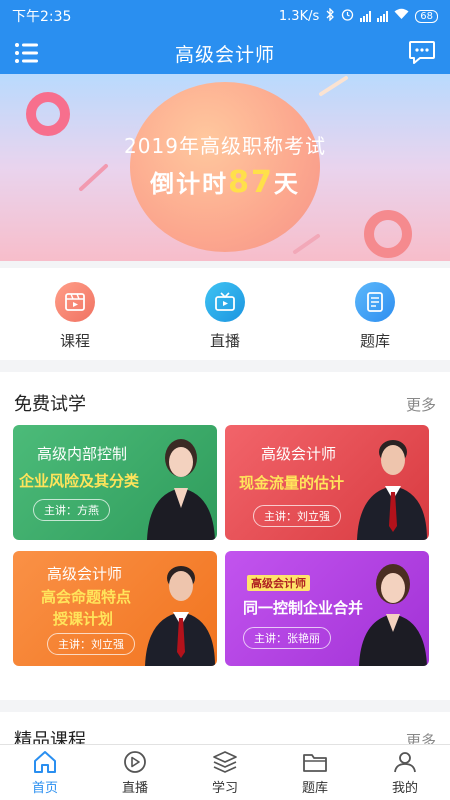 This screenshot has width=450, height=800. Describe the element at coordinates (405, 762) in the screenshot. I see `user-icon` at that location.